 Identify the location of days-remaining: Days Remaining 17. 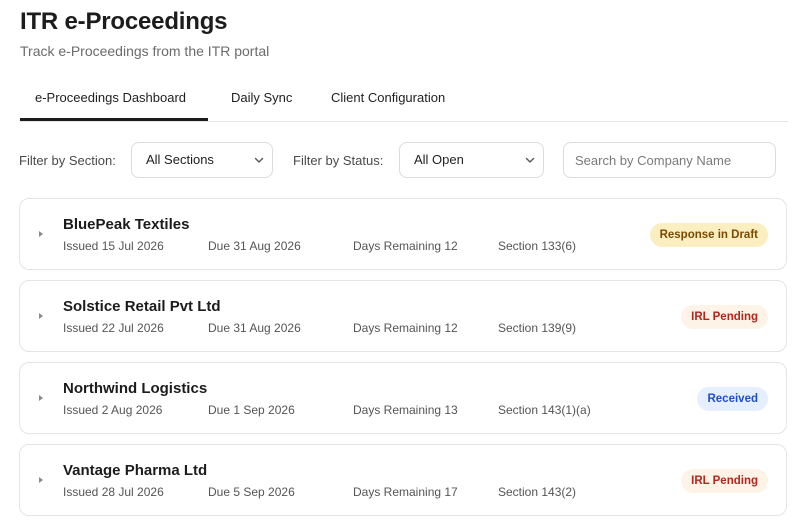
(405, 492).